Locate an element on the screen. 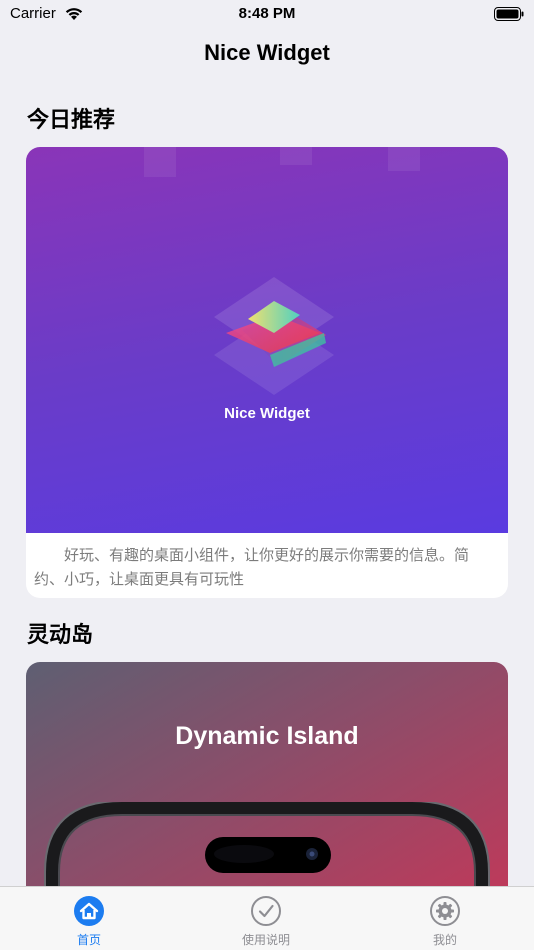 Image resolution: width=534 pixels, height=950 pixels. home-icon is located at coordinates (89, 911).